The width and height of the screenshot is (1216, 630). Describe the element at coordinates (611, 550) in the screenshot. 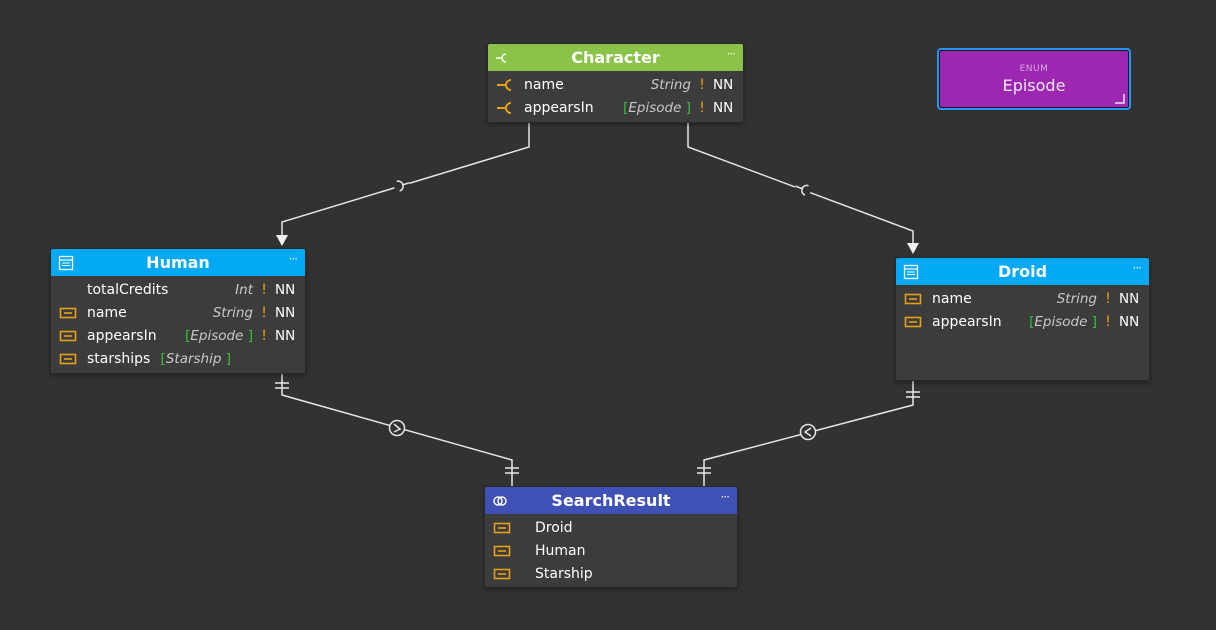

I see `union-member-row: Human` at that location.